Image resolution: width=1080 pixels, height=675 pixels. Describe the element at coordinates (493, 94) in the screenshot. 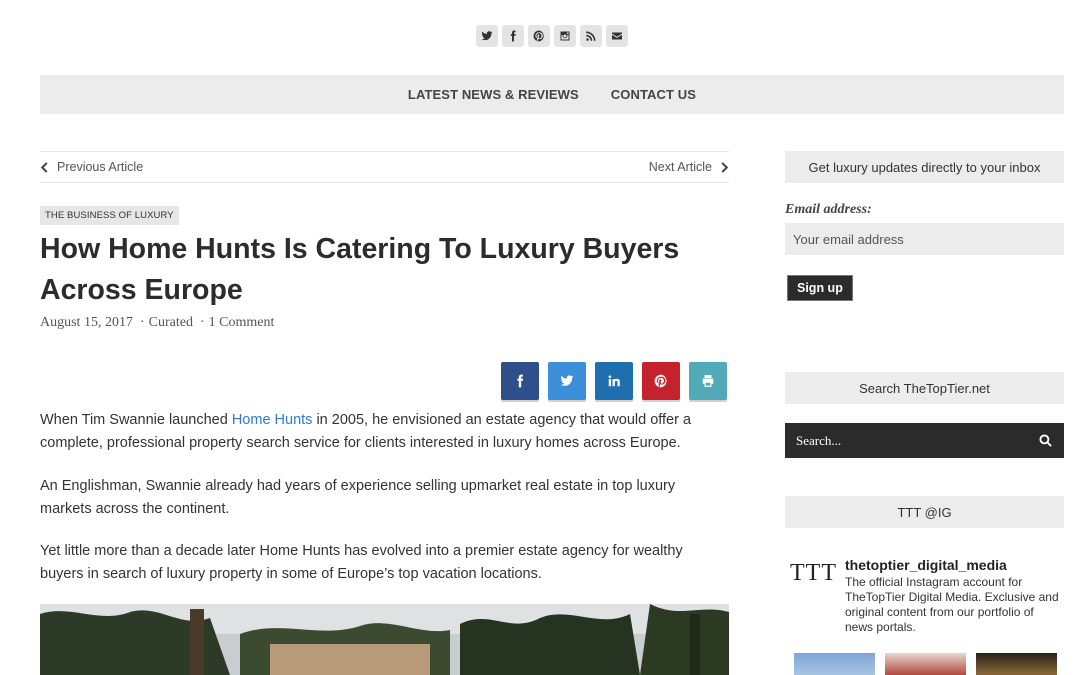

I see `nav-item-latest-news: LATEST NEWS & REVIEWS` at that location.